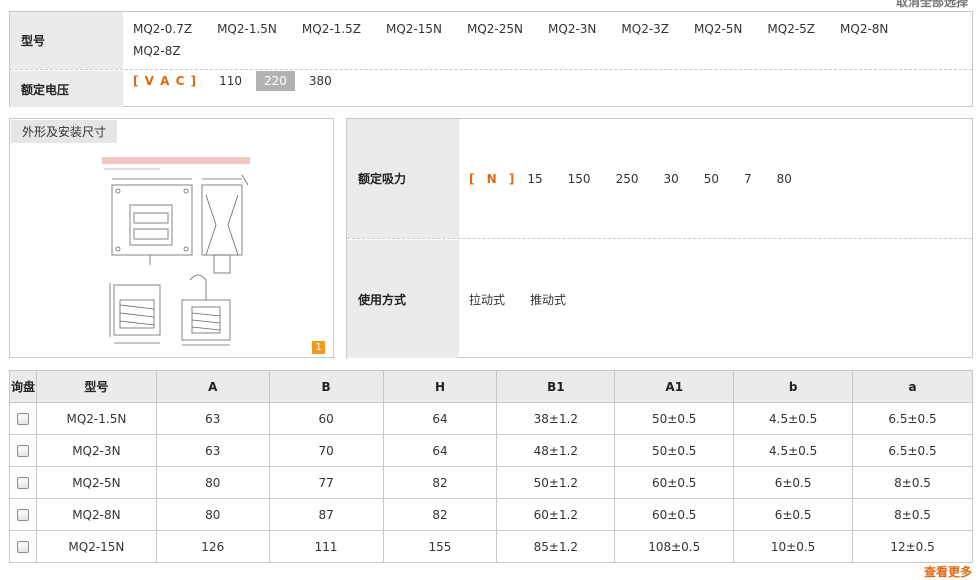 The height and width of the screenshot is (580, 978). Describe the element at coordinates (96, 482) in the screenshot. I see `table-cell: MQ2-5N` at that location.